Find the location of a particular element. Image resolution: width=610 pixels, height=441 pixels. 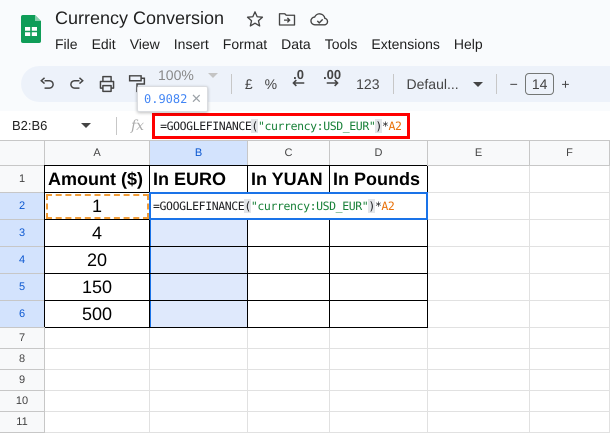

tooltip-value: 0.9082 is located at coordinates (166, 99).